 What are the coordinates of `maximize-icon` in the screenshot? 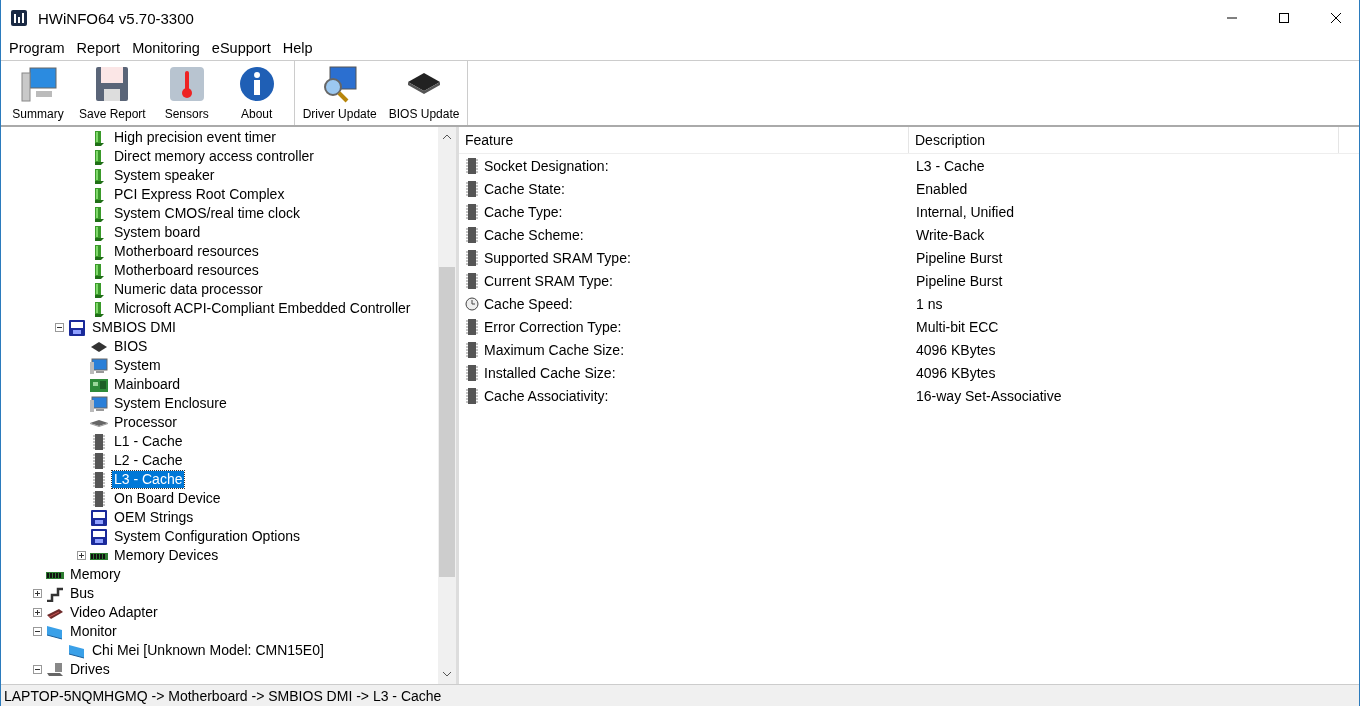 It's located at (1284, 18).